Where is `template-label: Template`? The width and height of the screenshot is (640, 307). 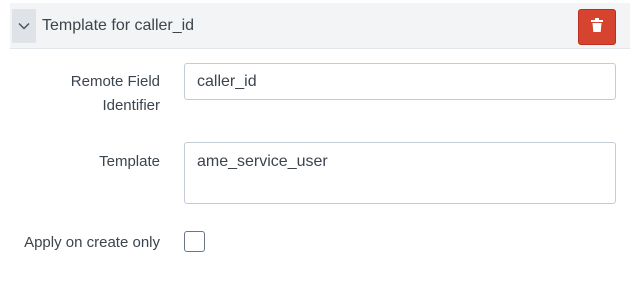 template-label: Template is located at coordinates (129, 161).